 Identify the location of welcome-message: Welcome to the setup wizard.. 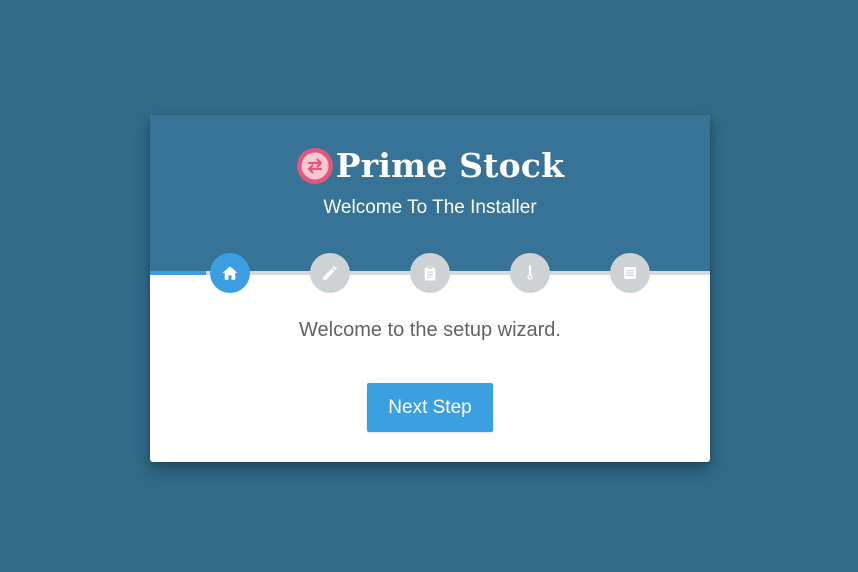
(430, 330).